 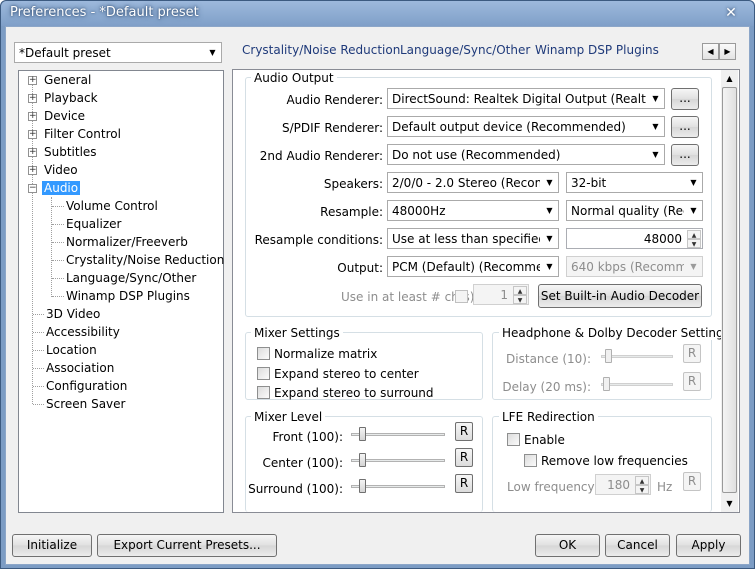 What do you see at coordinates (377, 13) in the screenshot?
I see `title-bar: Preferences - *Default preset ✕` at bounding box center [377, 13].